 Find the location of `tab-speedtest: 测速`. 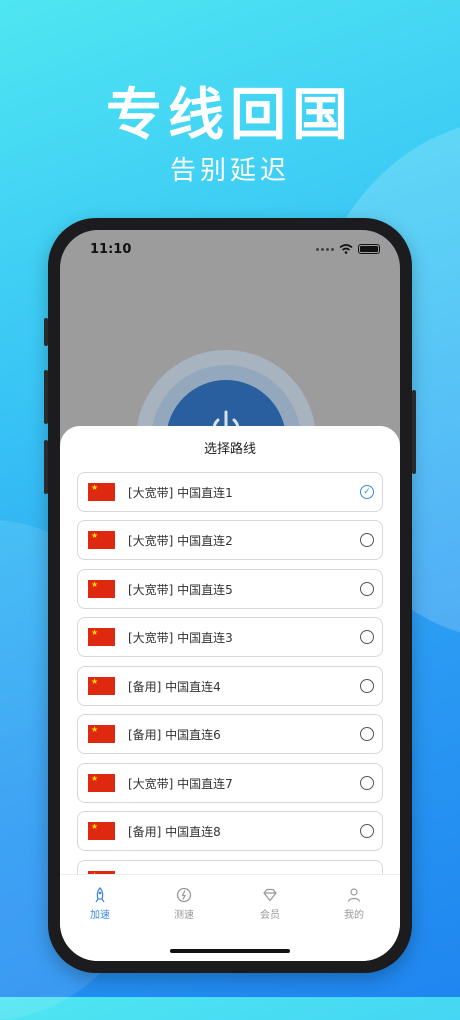

tab-speedtest: 测速 is located at coordinates (184, 904).